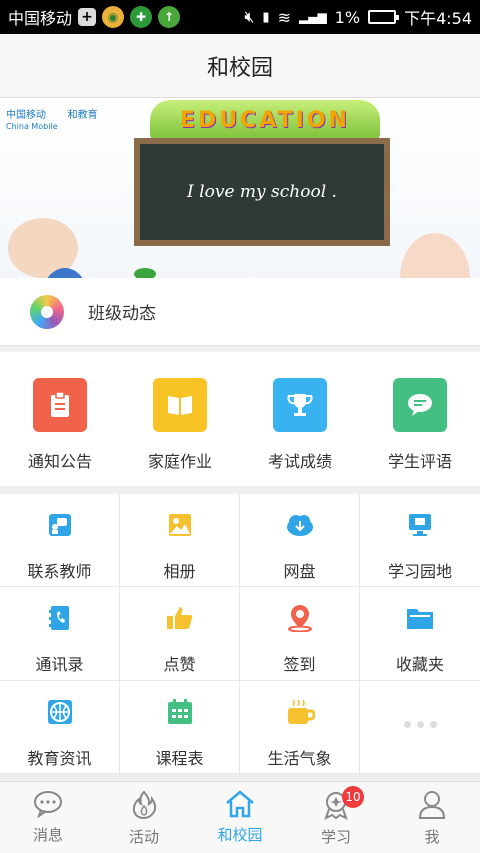 This screenshot has width=480, height=853. What do you see at coordinates (143, 837) in the screenshot?
I see `nav-activities-label: 活动` at bounding box center [143, 837].